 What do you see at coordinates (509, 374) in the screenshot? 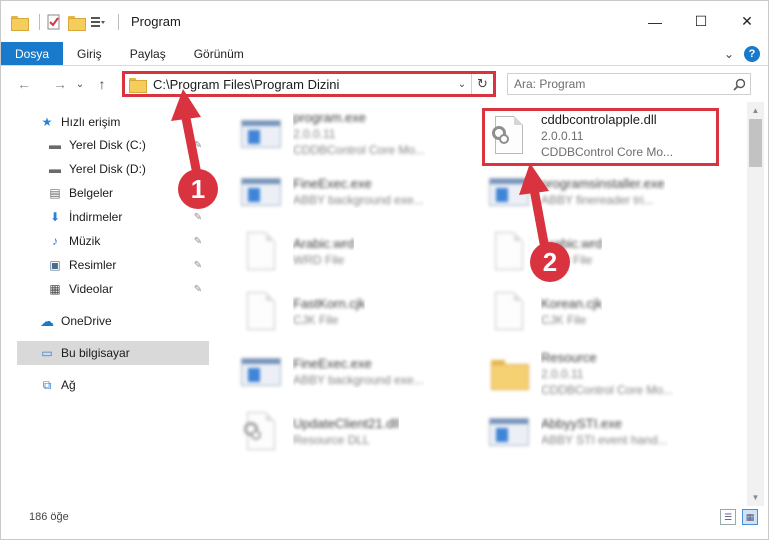
I see `folder-icon` at bounding box center [509, 374].